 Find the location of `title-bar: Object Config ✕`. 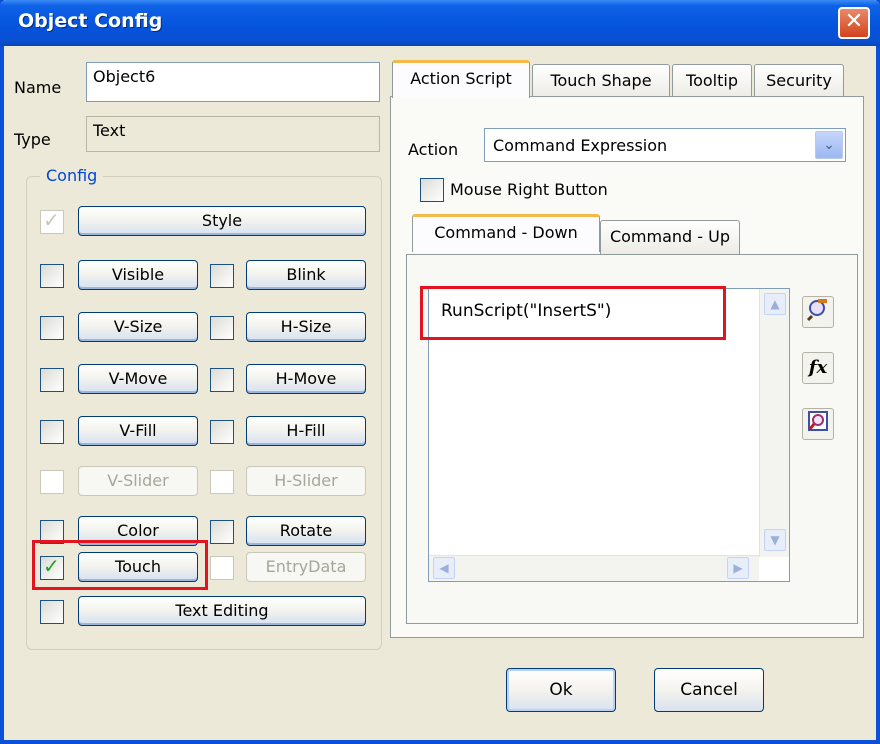

title-bar: Object Config ✕ is located at coordinates (440, 23).